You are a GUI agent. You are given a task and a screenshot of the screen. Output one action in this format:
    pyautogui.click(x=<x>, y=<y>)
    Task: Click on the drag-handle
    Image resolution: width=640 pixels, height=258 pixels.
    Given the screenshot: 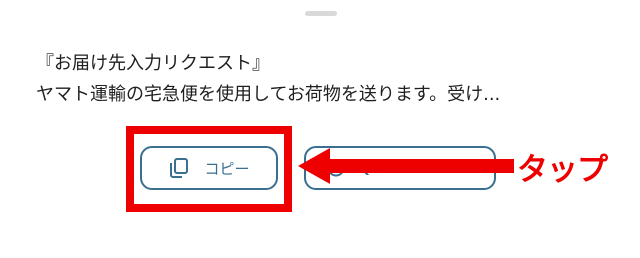 What is the action you would take?
    pyautogui.click(x=321, y=13)
    